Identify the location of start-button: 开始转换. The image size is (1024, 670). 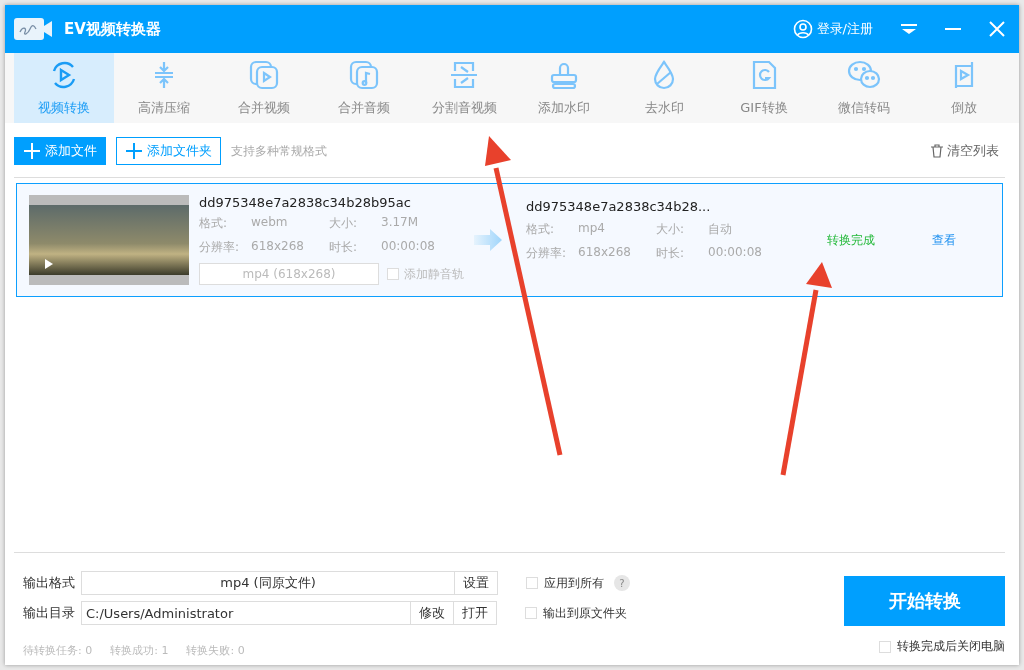
(924, 601).